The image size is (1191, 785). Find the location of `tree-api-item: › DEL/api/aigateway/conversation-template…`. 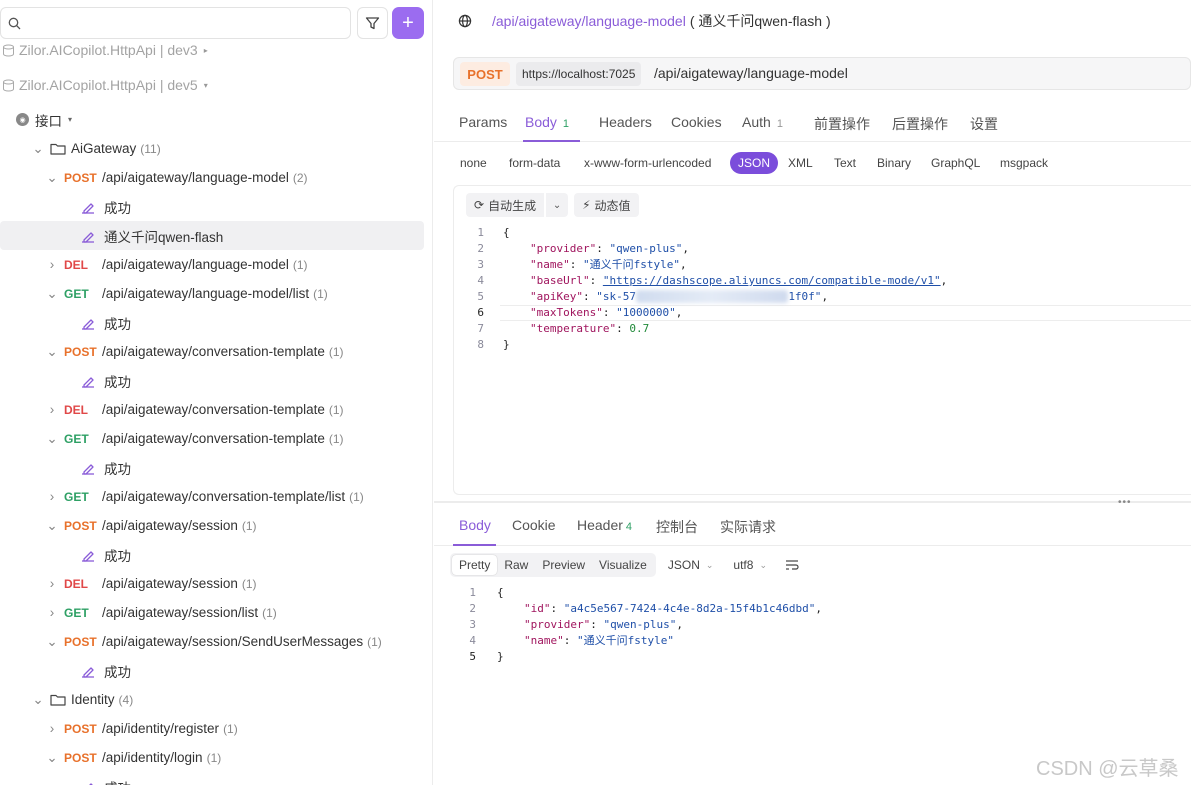

tree-api-item: › DEL/api/aigateway/conversation-template… is located at coordinates (212, 409).